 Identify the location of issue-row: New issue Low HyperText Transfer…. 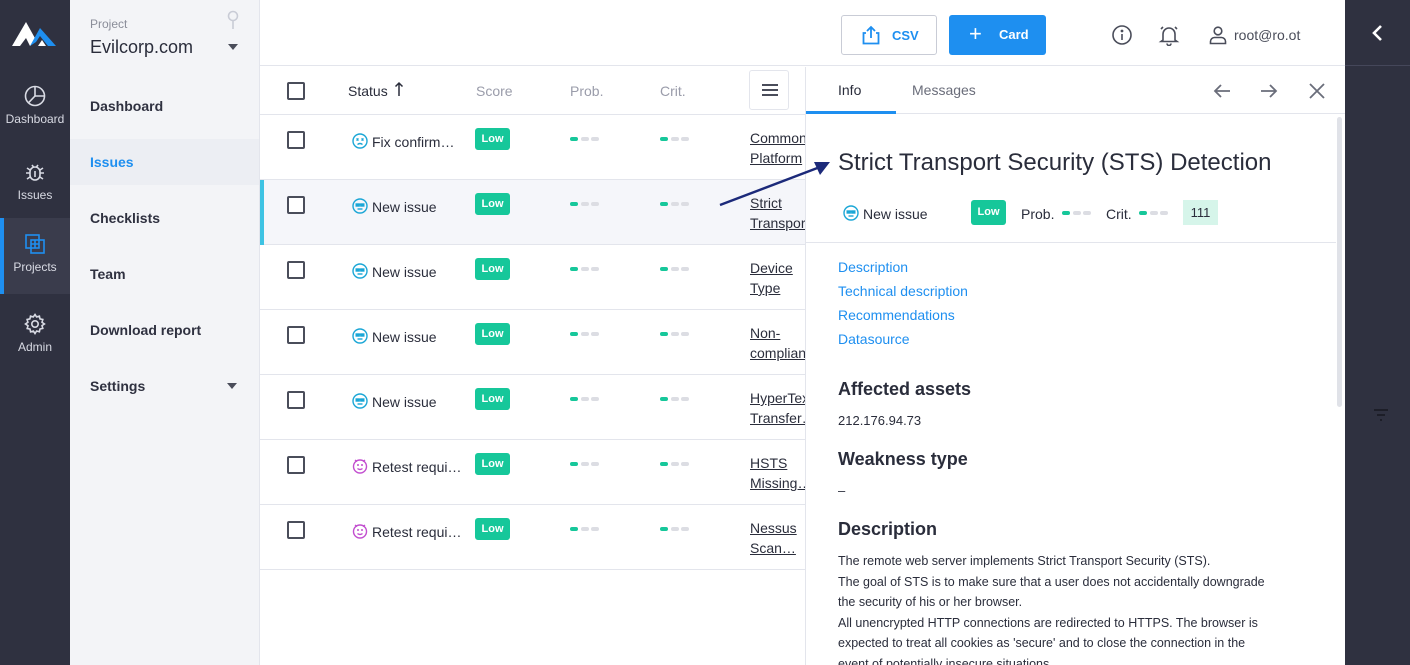
(532, 407).